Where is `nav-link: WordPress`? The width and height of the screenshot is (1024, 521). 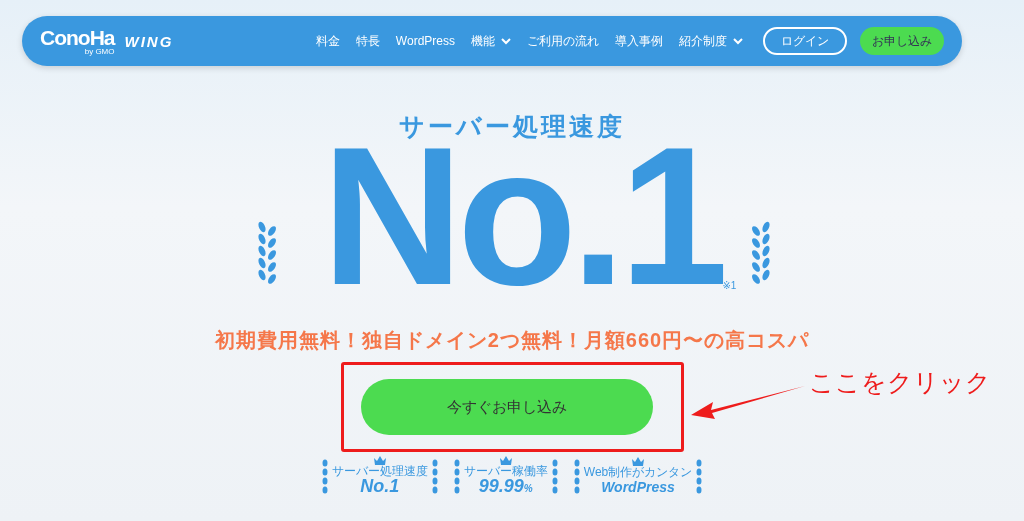 nav-link: WordPress is located at coordinates (425, 41).